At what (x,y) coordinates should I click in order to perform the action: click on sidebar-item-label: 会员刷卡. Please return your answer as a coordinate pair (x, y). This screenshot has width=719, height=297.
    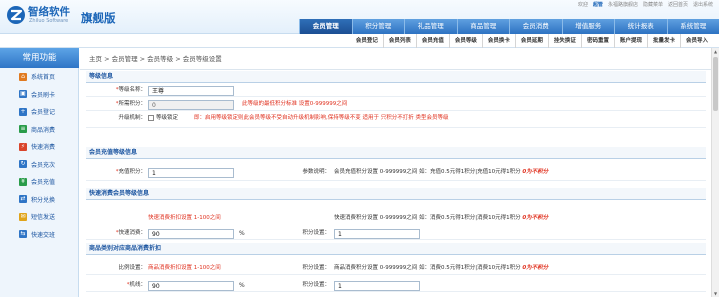
    Looking at the image, I should click on (43, 95).